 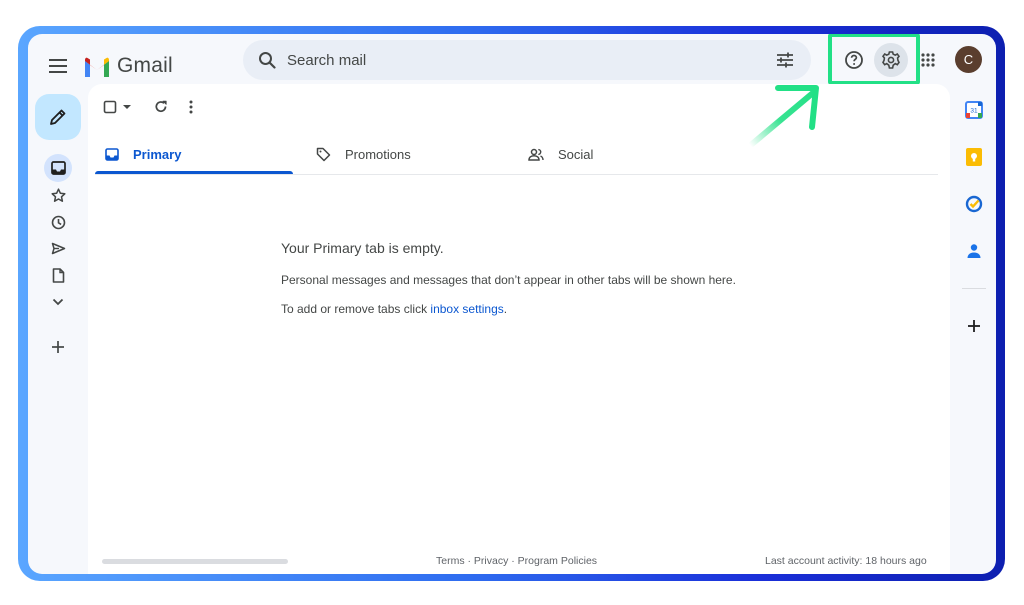 I want to click on calendar-day-label: 31, so click(x=974, y=111).